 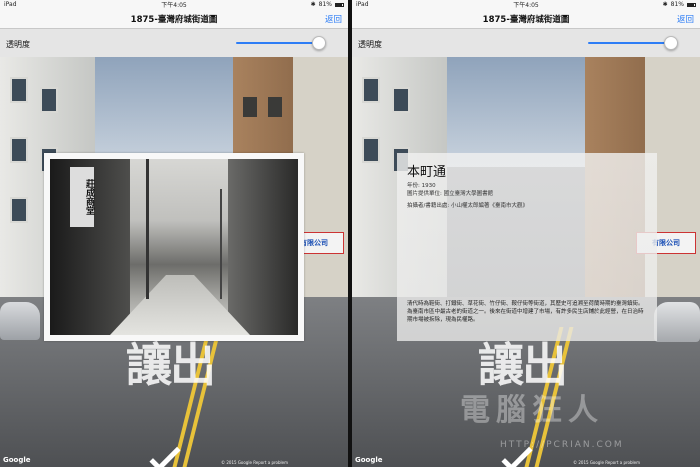 What do you see at coordinates (82, 197) in the screenshot?
I see `photo-shop-sign: 莊成商堂` at bounding box center [82, 197].